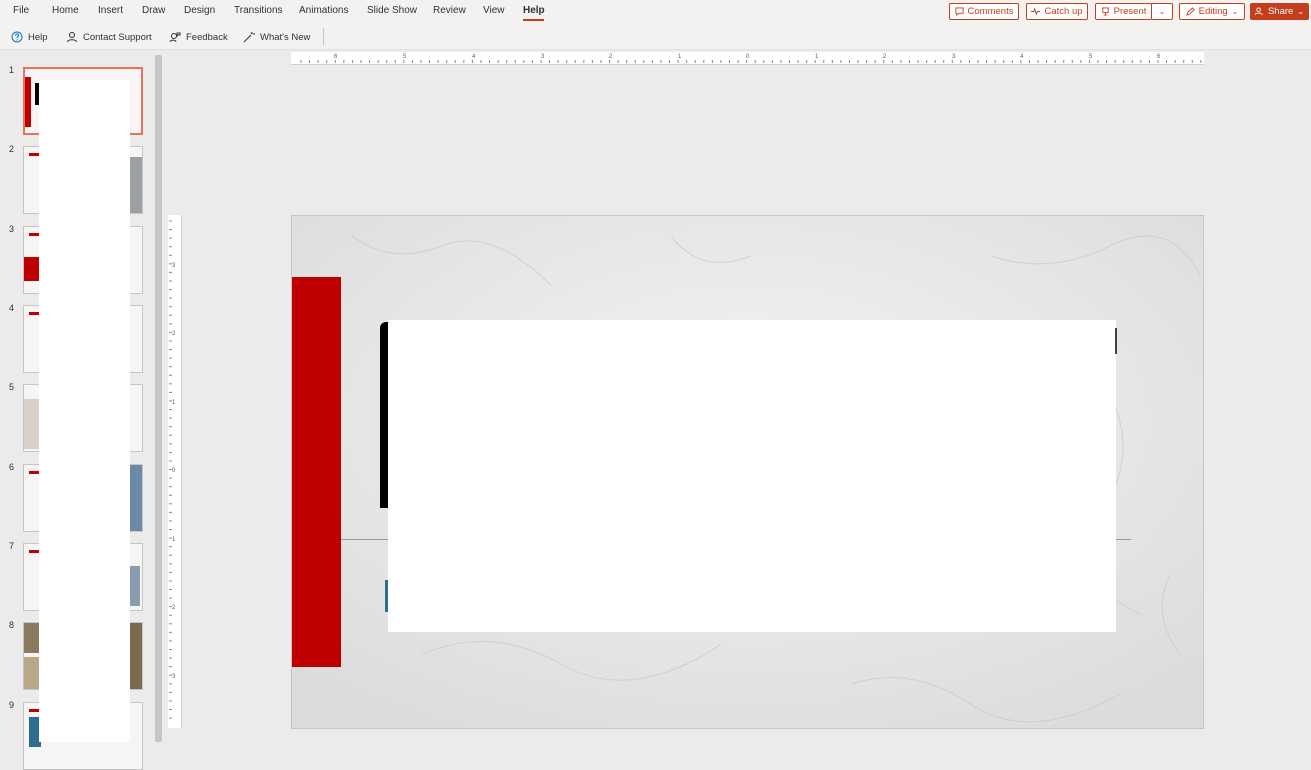 Image resolution: width=1311 pixels, height=770 pixels. What do you see at coordinates (449, 10) in the screenshot?
I see `tab-review: Review` at bounding box center [449, 10].